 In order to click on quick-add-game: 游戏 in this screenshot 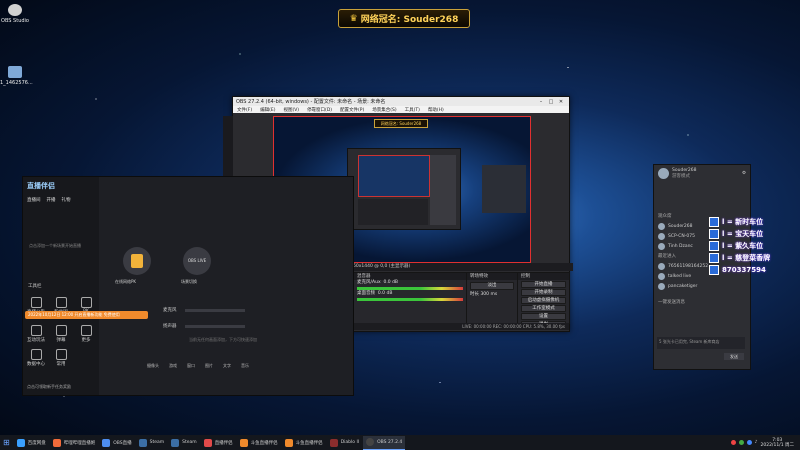, I will do `click(173, 366)`.